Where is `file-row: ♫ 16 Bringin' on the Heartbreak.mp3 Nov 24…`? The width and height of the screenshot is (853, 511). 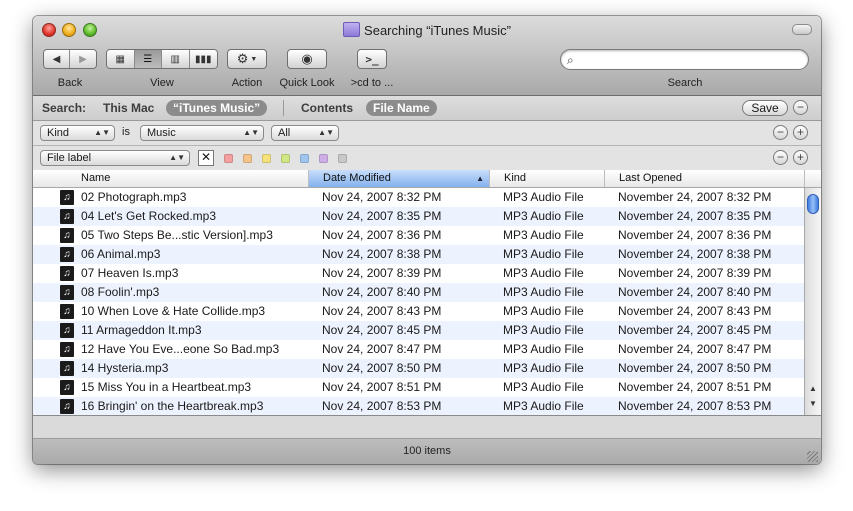
file-row: ♫ 16 Bringin' on the Heartbreak.mp3 Nov 24… is located at coordinates (418, 406).